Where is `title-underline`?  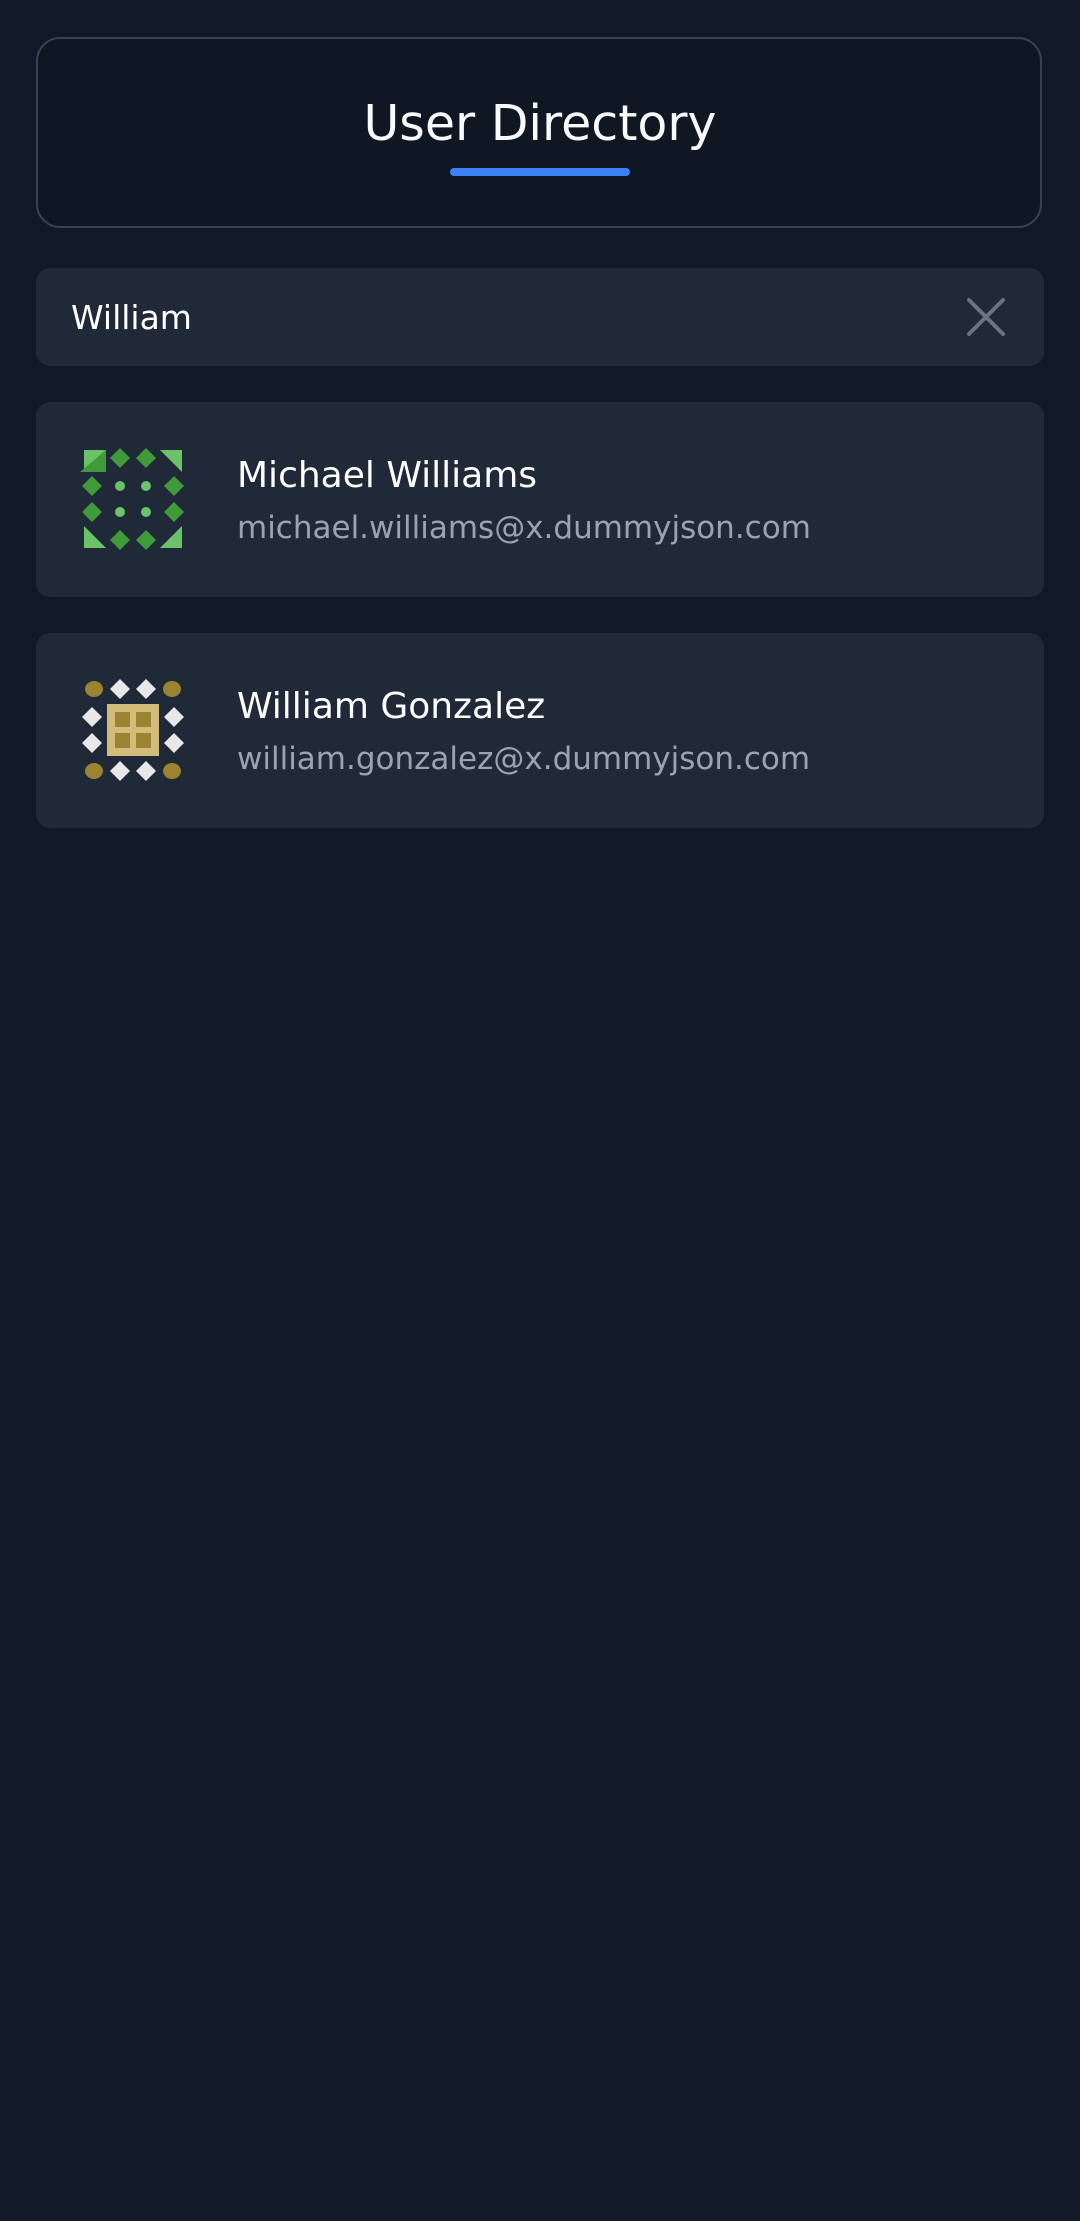 title-underline is located at coordinates (540, 172).